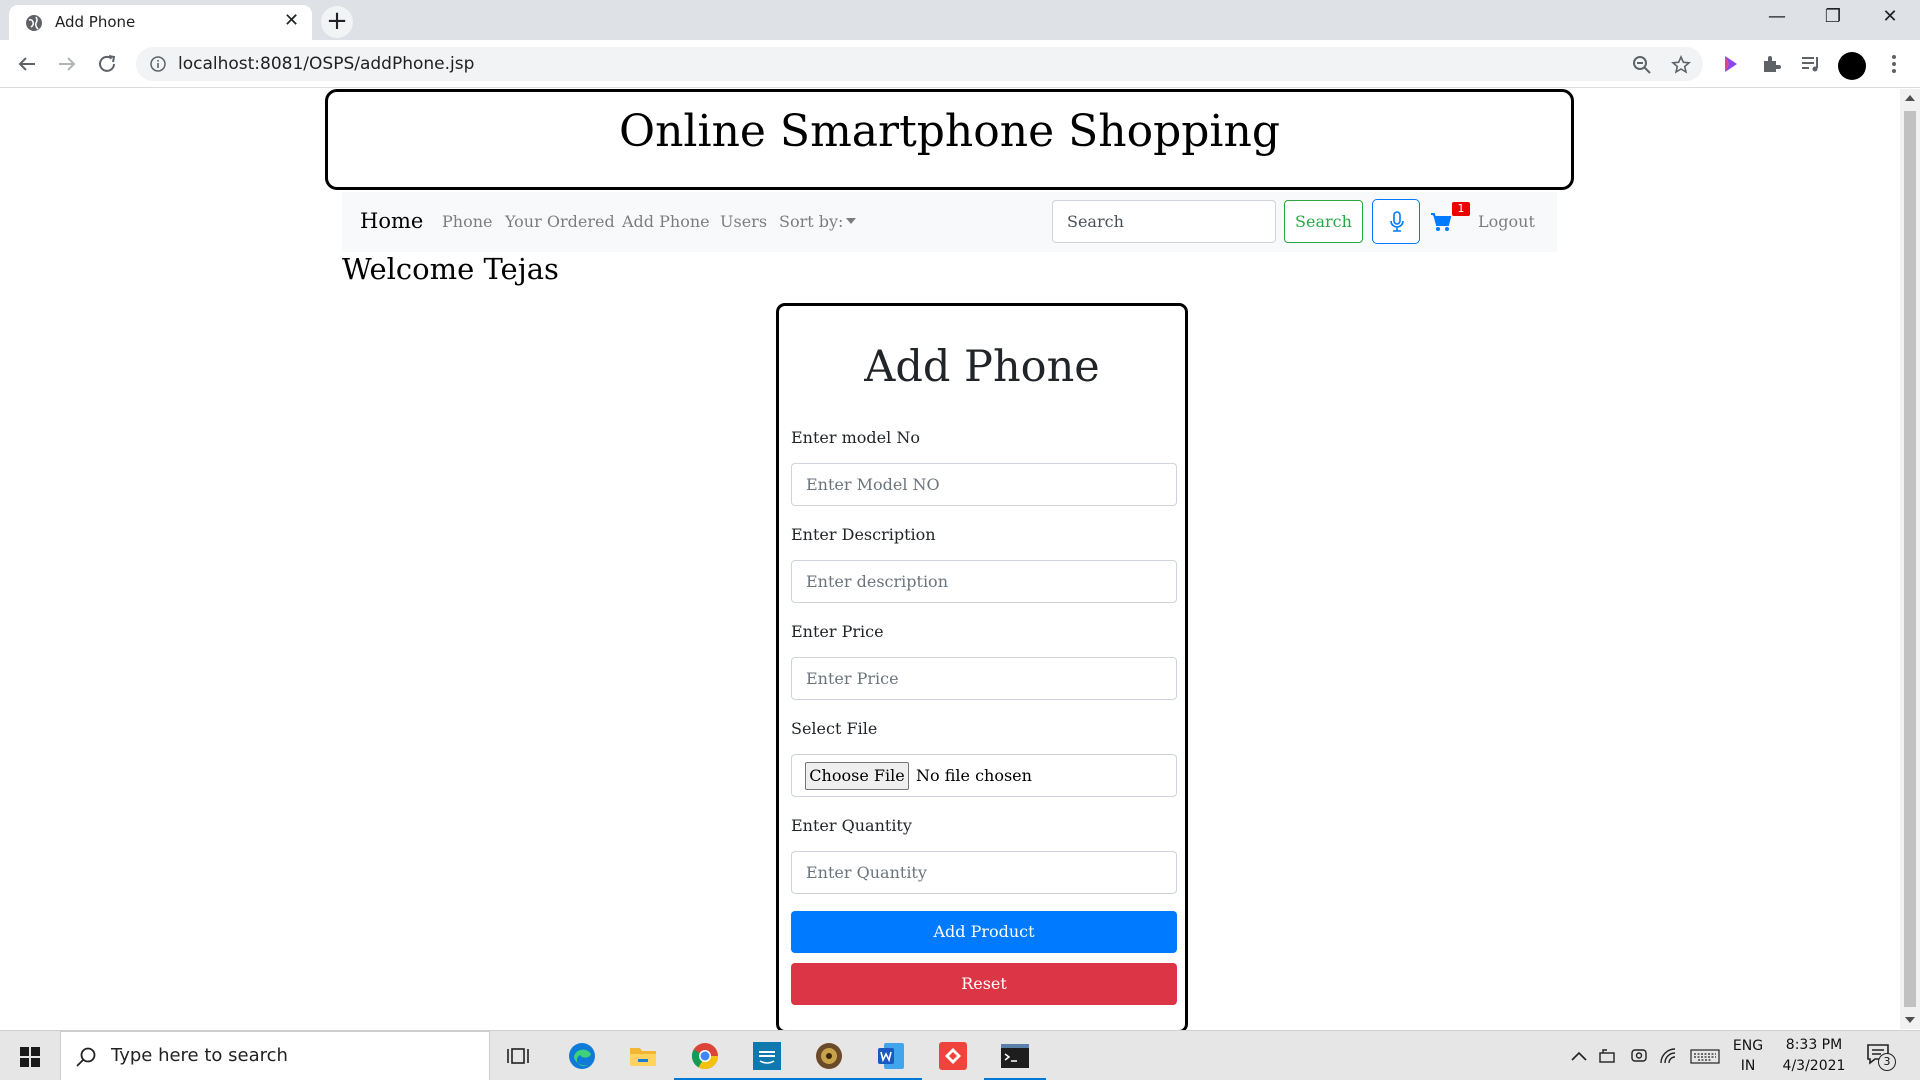 The image size is (1920, 1080). What do you see at coordinates (1890, 16) in the screenshot?
I see `close-window-button: ✕` at bounding box center [1890, 16].